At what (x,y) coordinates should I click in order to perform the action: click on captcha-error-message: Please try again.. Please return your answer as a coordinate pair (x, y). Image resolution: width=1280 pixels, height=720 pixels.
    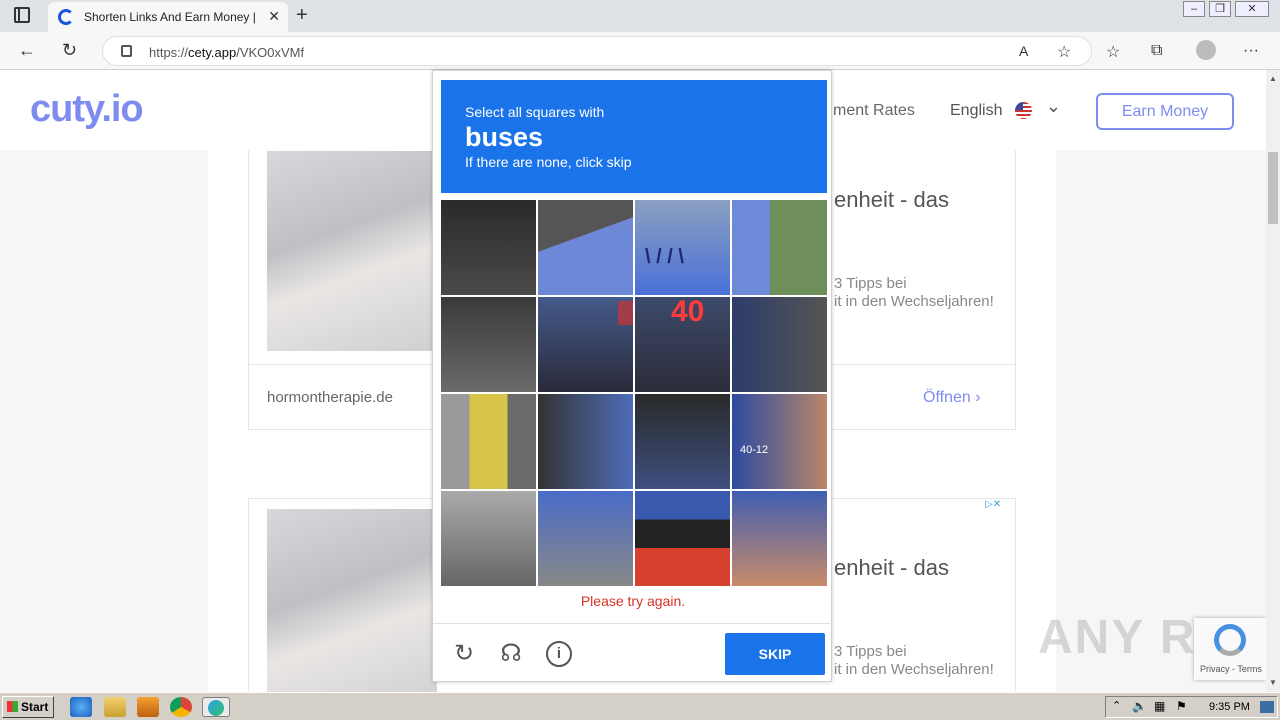
    Looking at the image, I should click on (633, 601).